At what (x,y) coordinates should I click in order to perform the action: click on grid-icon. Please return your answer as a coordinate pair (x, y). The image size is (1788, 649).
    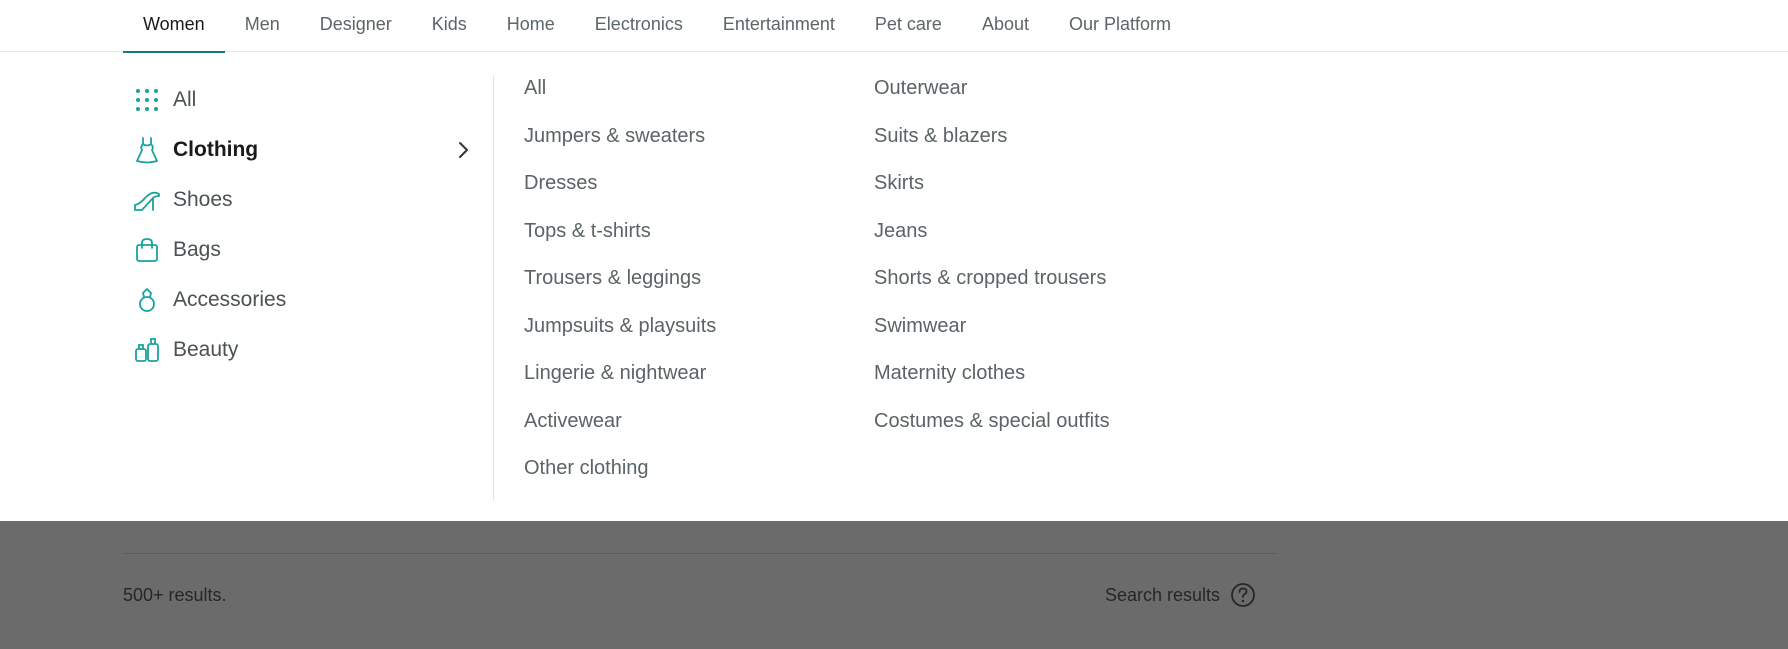
    Looking at the image, I should click on (147, 100).